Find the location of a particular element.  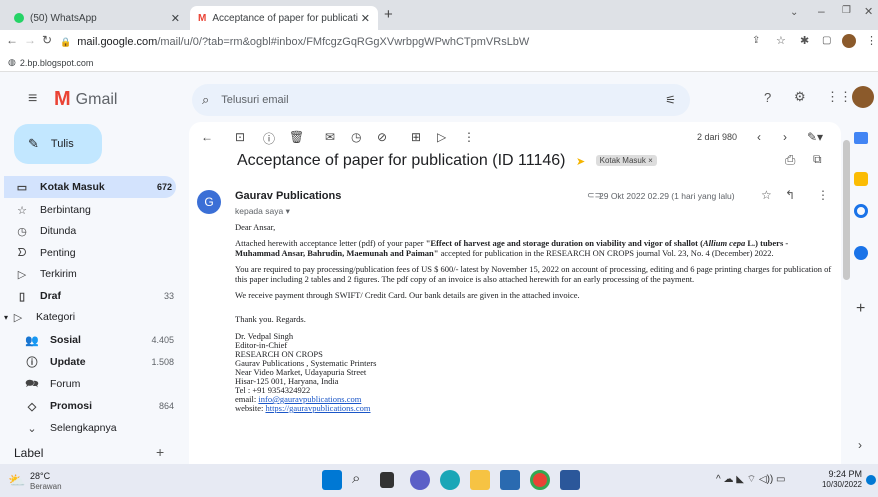

website-link: https://gauravpublications.com is located at coordinates (317, 408).